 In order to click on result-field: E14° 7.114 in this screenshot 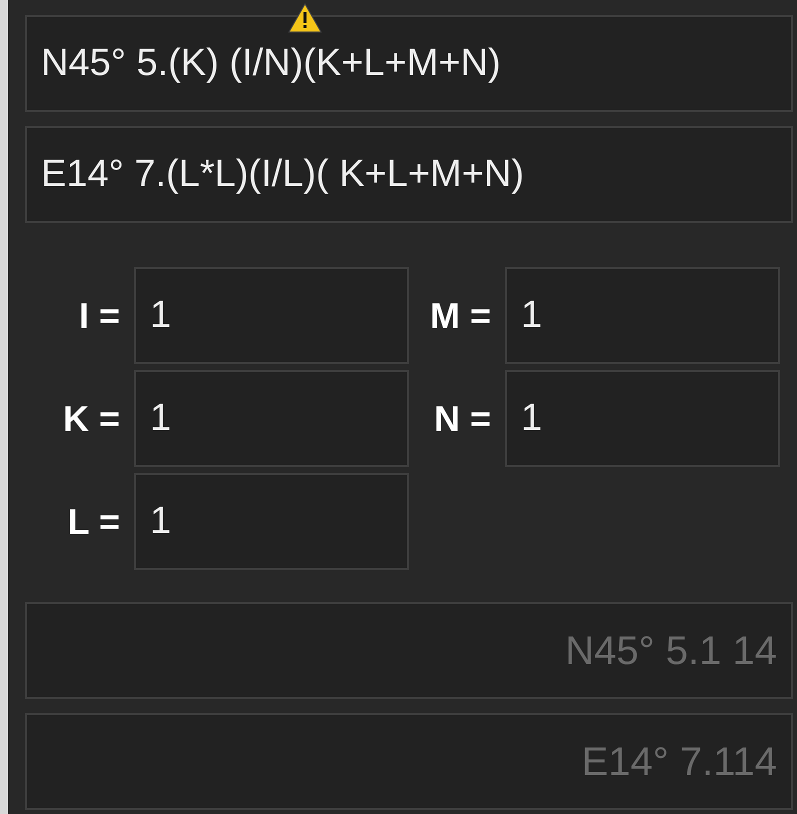, I will do `click(409, 761)`.